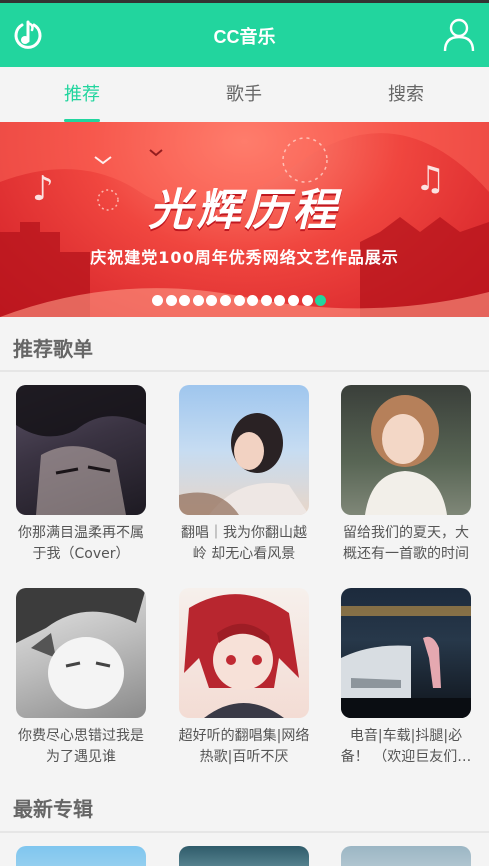  I want to click on tab-bar: 推荐 歌手 搜索, so click(244, 94).